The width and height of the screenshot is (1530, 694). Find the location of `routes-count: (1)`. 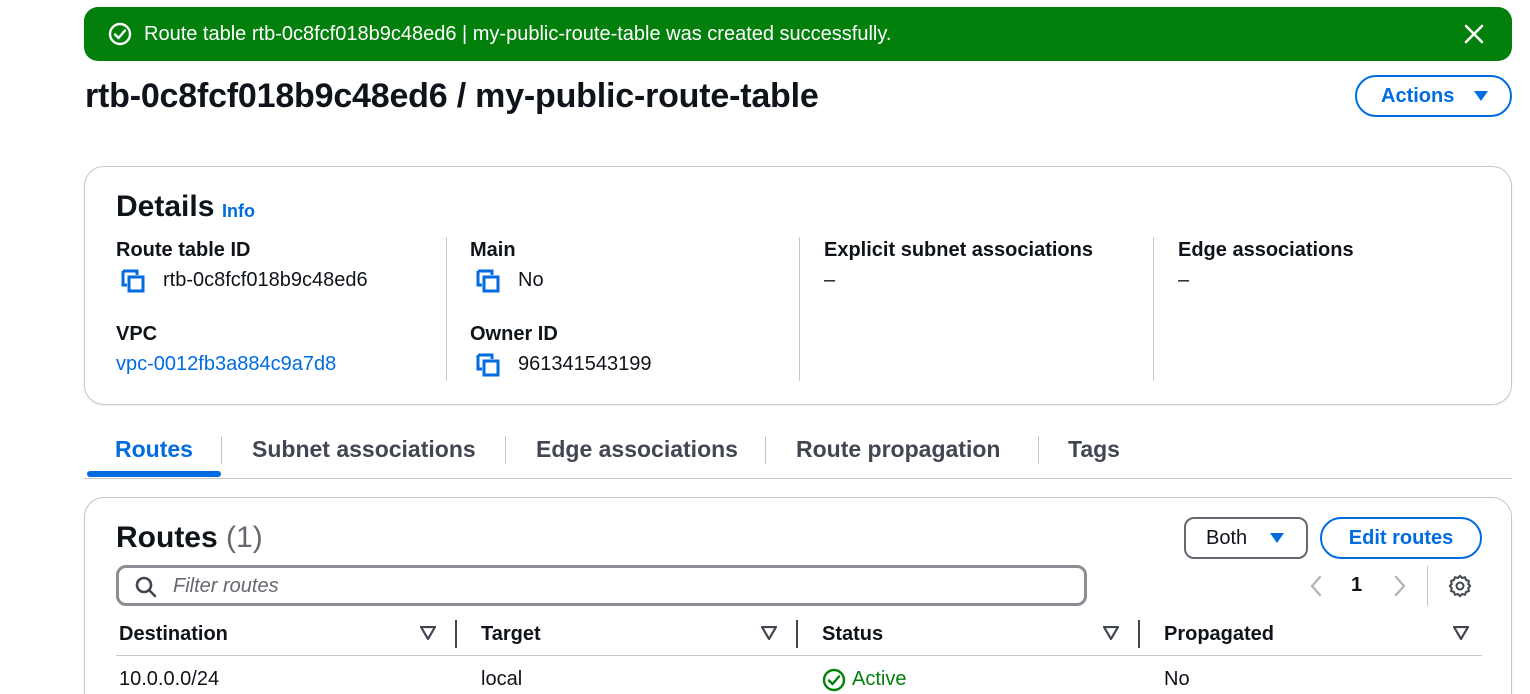

routes-count: (1) is located at coordinates (244, 537).